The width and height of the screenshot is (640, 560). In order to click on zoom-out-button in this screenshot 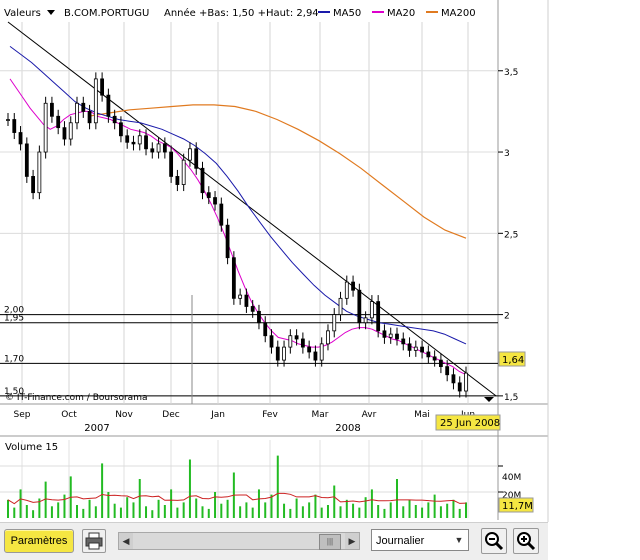, I will do `click(494, 541)`.